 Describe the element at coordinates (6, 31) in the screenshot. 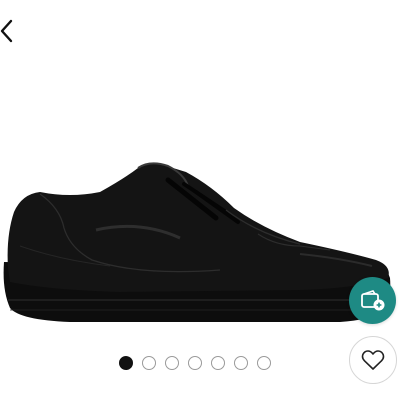

I see `chevron-left-icon` at that location.